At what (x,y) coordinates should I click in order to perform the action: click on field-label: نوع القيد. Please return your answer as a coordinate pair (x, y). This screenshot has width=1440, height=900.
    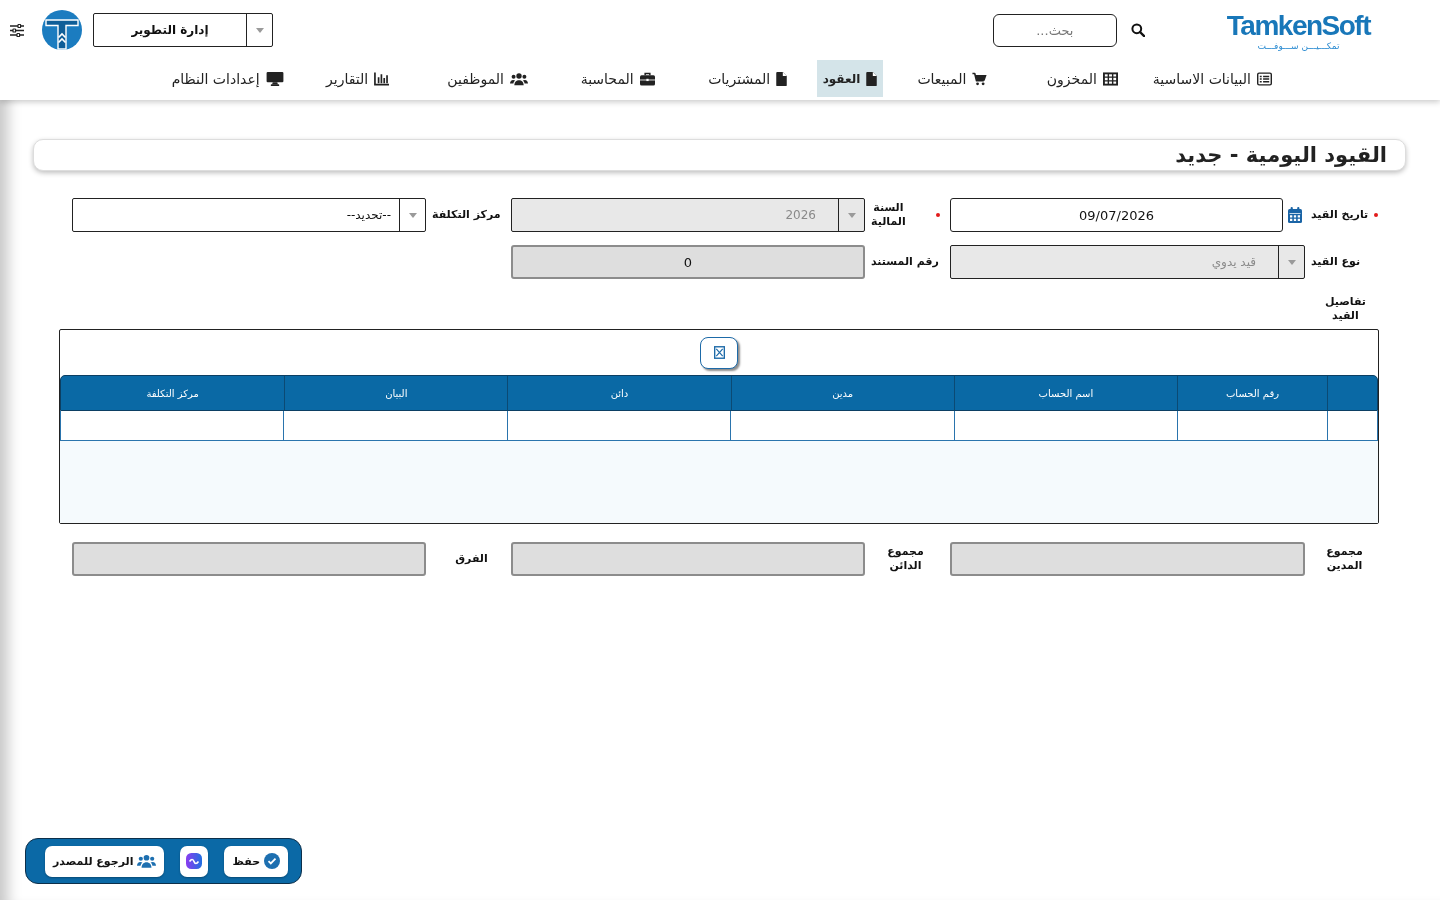
    Looking at the image, I should click on (1336, 262).